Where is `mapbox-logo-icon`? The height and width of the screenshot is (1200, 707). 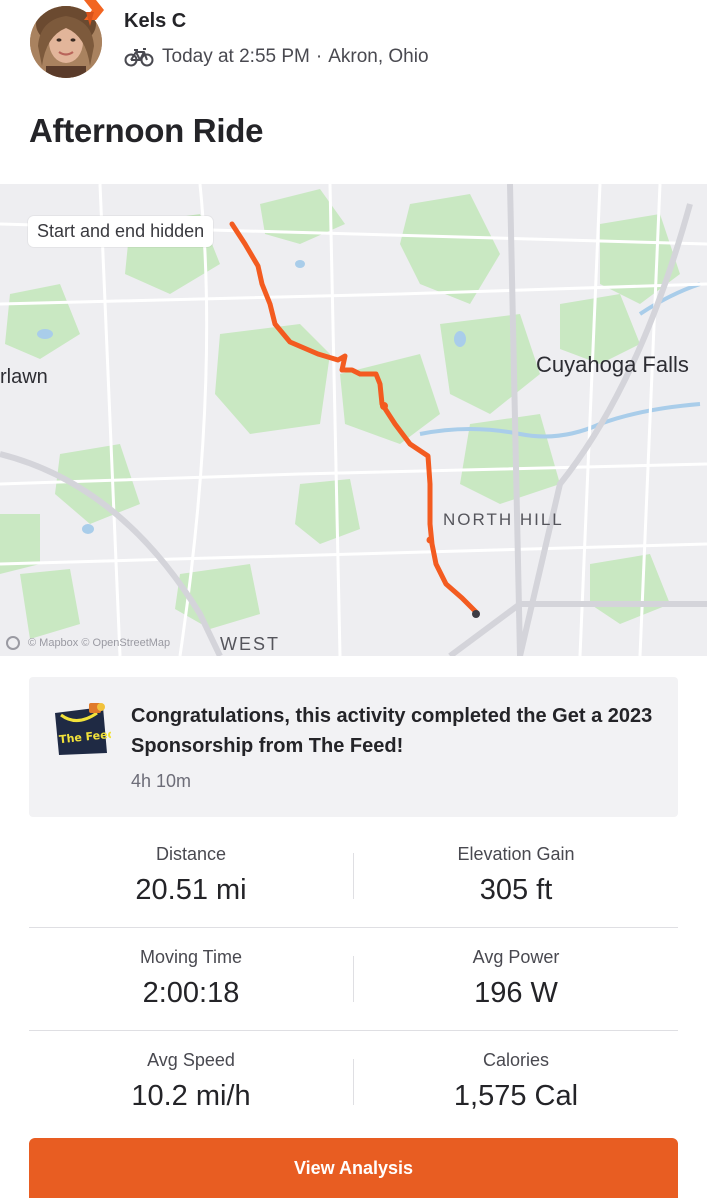 mapbox-logo-icon is located at coordinates (13, 643).